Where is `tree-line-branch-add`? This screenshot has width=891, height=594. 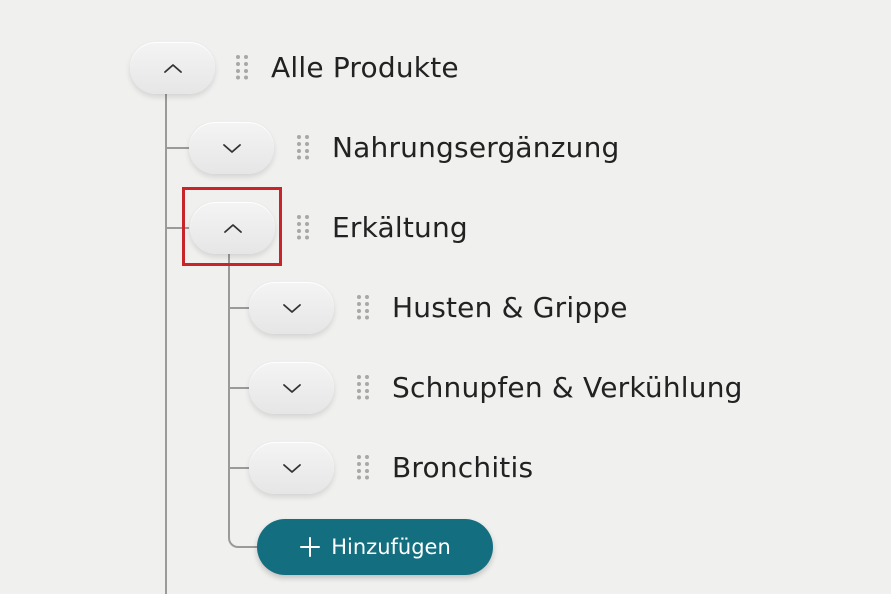
tree-line-branch-add is located at coordinates (243, 539).